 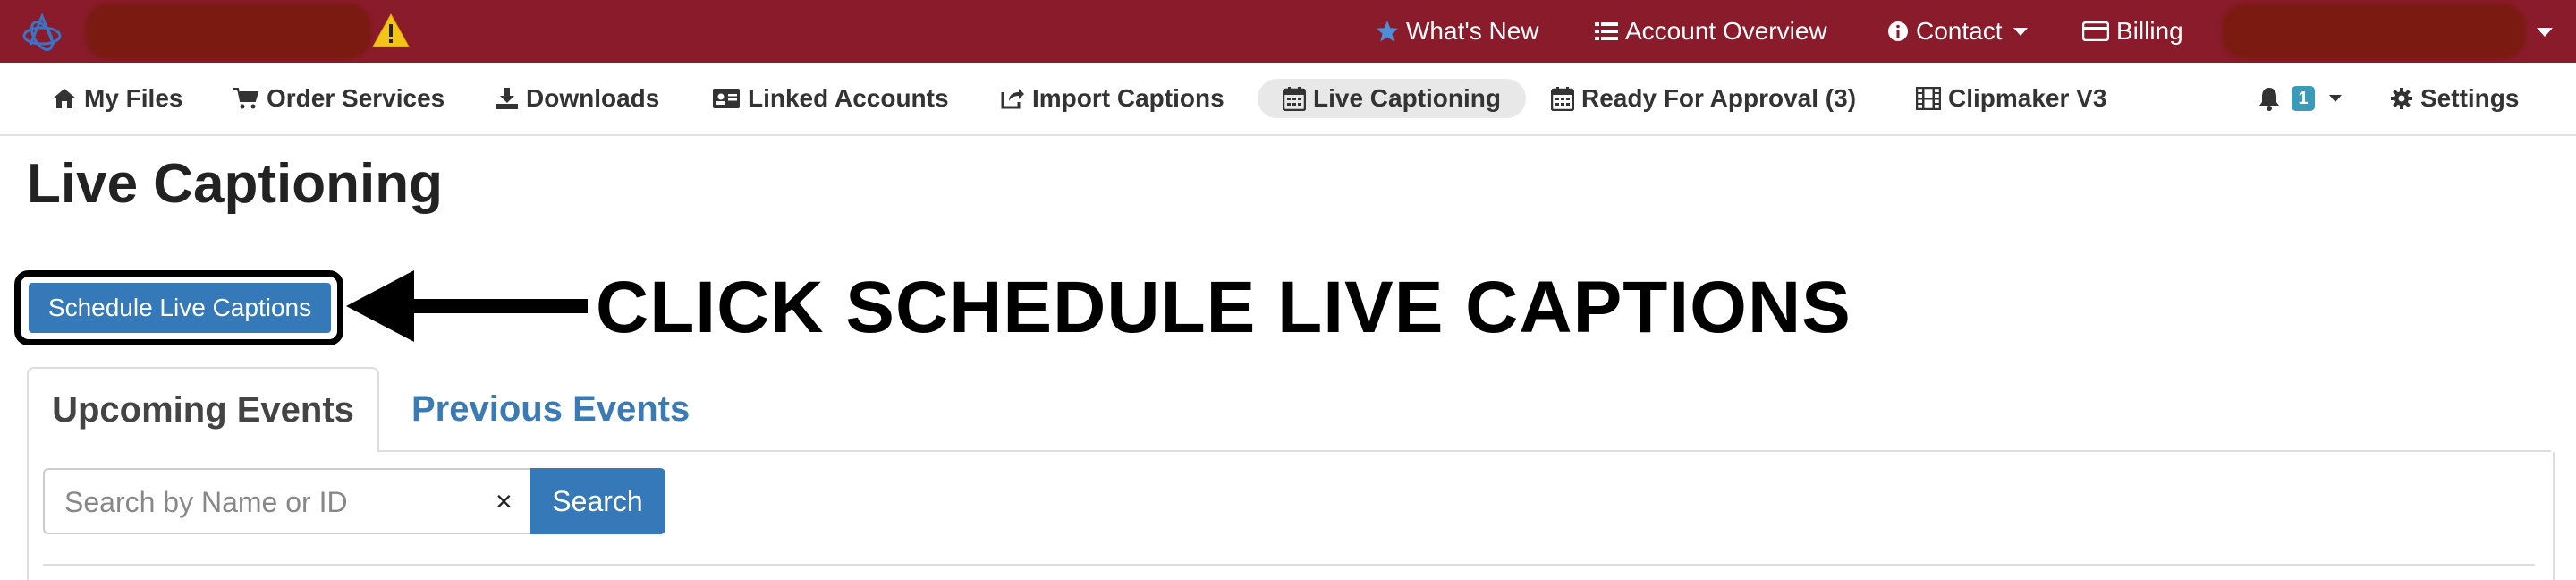 What do you see at coordinates (2401, 98) in the screenshot?
I see `gear-icon` at bounding box center [2401, 98].